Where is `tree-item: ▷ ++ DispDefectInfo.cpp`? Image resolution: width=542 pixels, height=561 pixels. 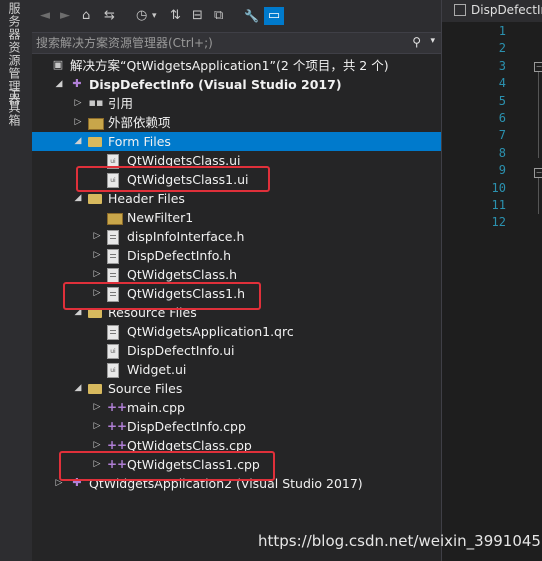 tree-item: ▷ ++ DispDefectInfo.cpp is located at coordinates (236, 426).